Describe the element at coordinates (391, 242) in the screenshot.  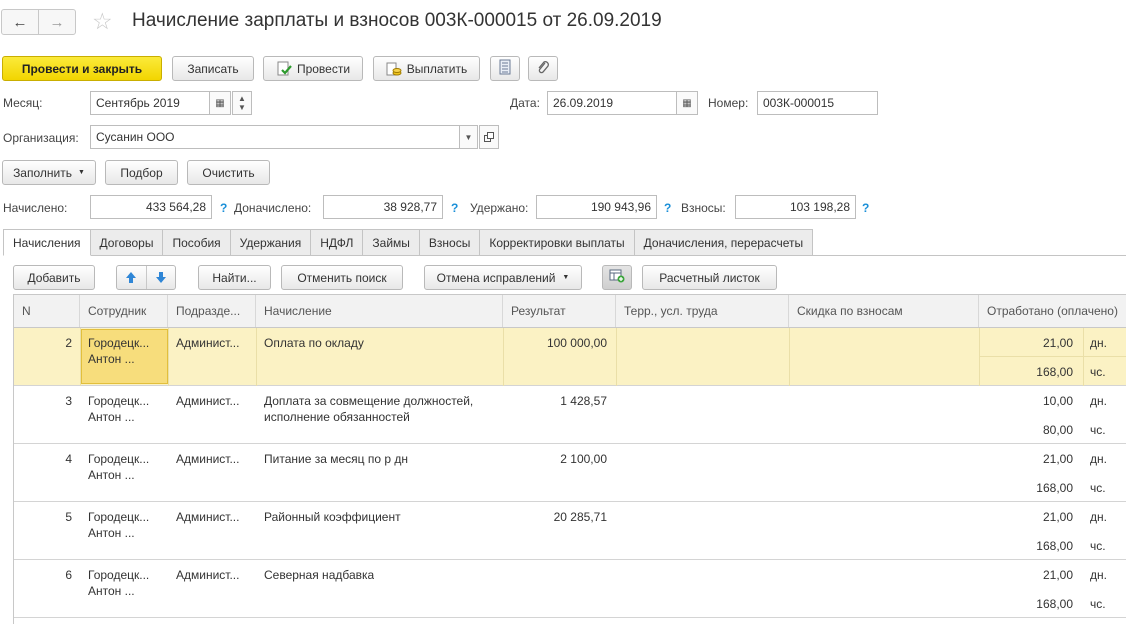
I see `tab-loans: Займы` at that location.